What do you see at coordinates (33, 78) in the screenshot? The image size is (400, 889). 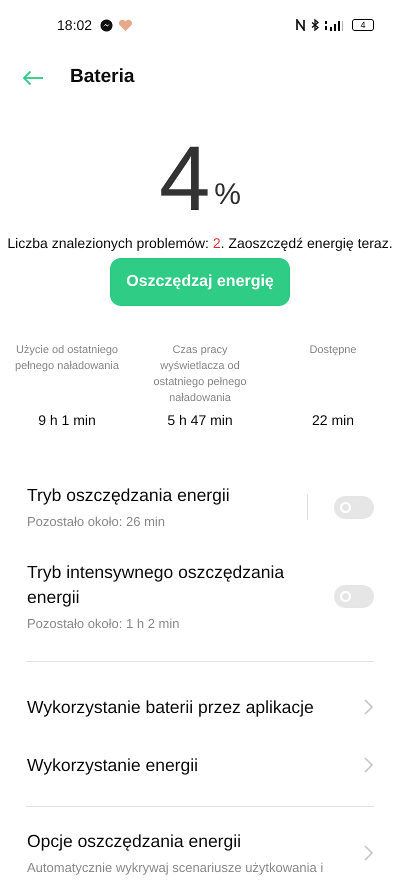 I see `back-icon` at bounding box center [33, 78].